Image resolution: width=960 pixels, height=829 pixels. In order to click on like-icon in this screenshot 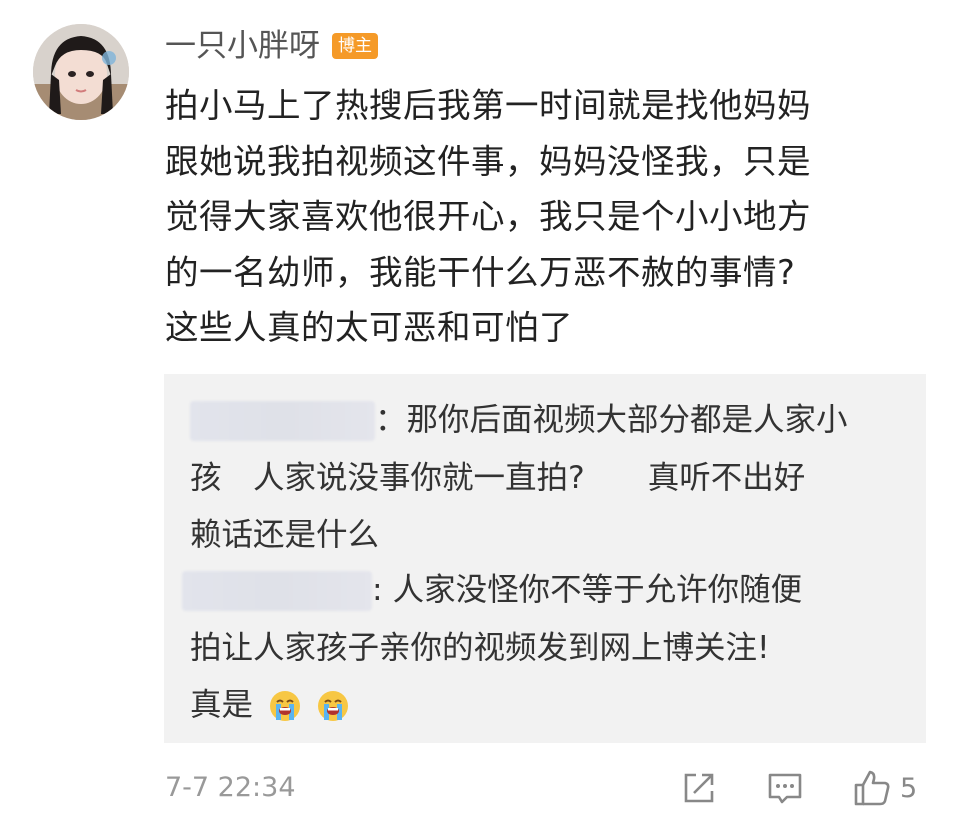, I will do `click(872, 788)`.